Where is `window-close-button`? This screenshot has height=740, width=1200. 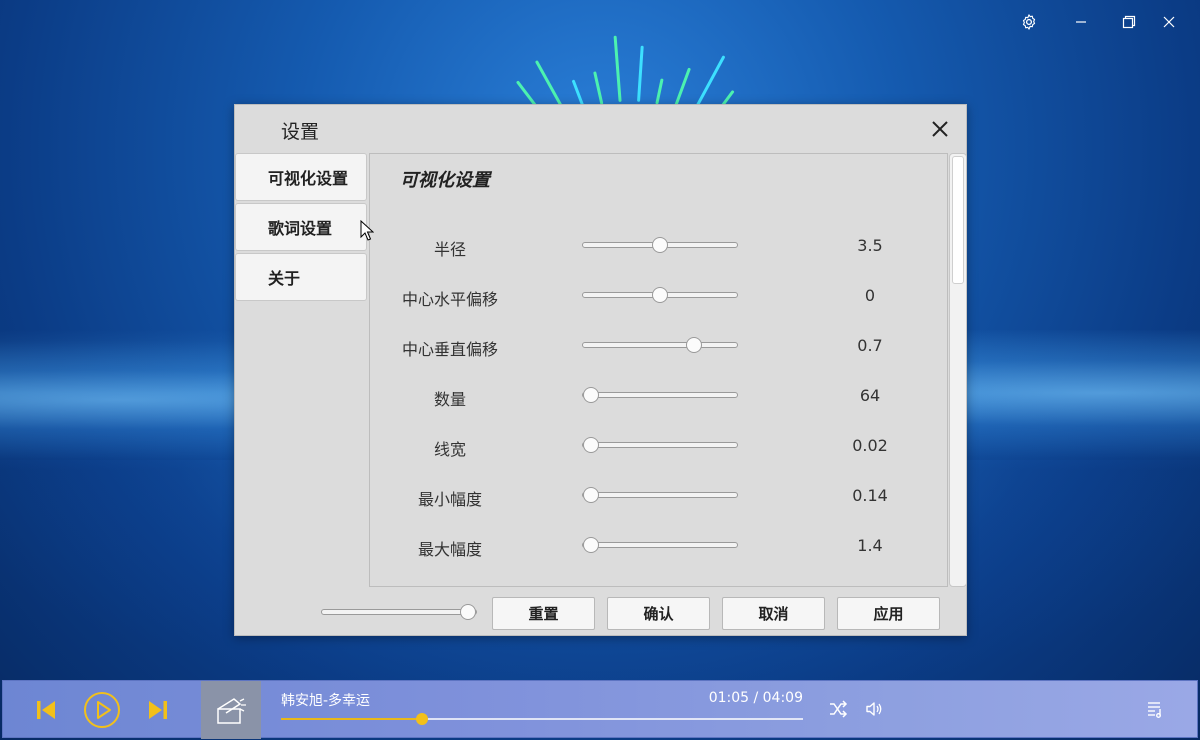
window-close-button is located at coordinates (1169, 22).